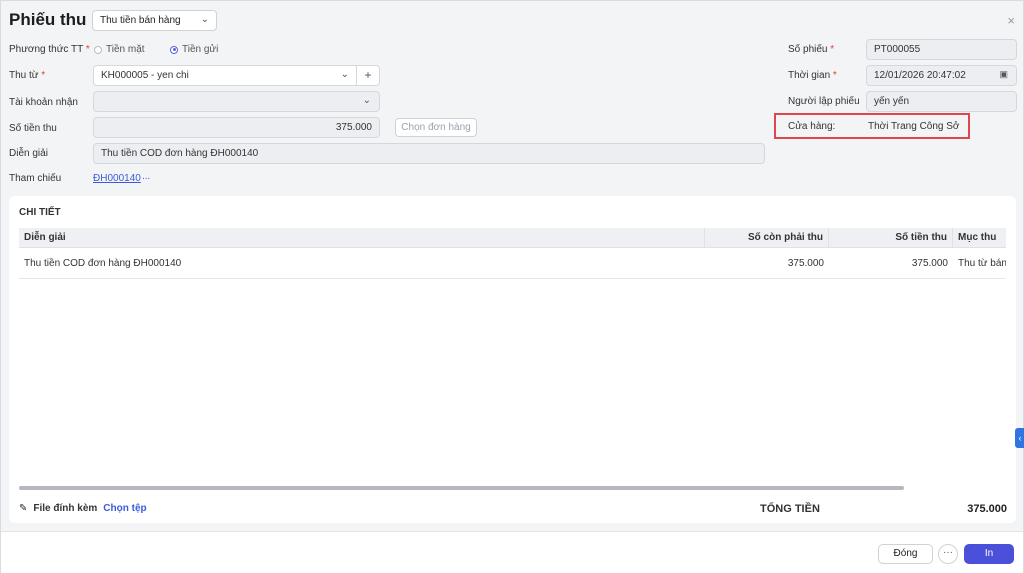 This screenshot has width=1024, height=573. I want to click on customer-select: KH000005 - yen chi ⌄ +, so click(236, 75).